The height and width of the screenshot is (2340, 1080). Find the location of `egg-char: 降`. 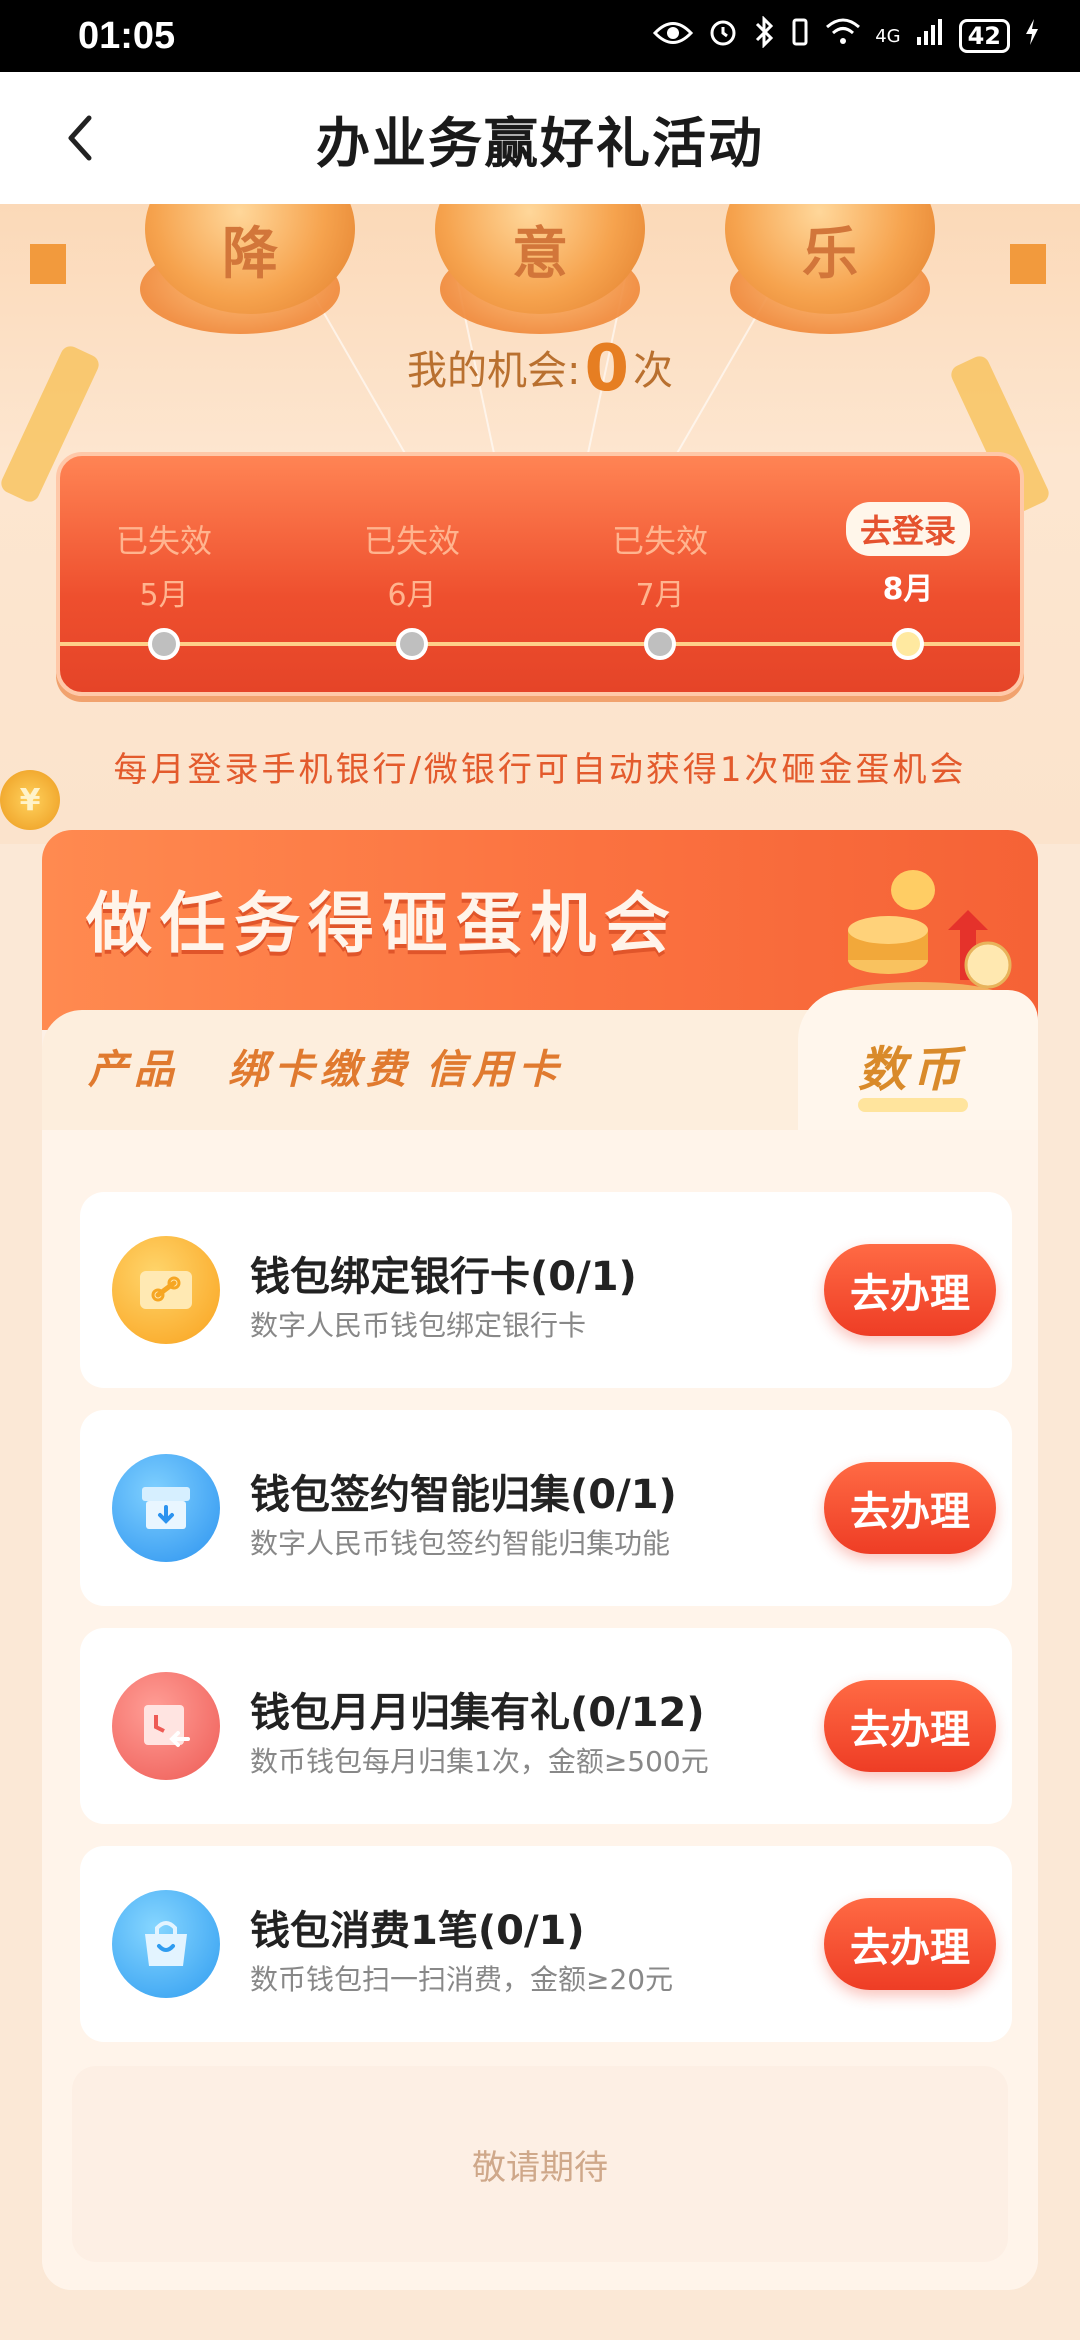

egg-char: 降 is located at coordinates (250, 254).